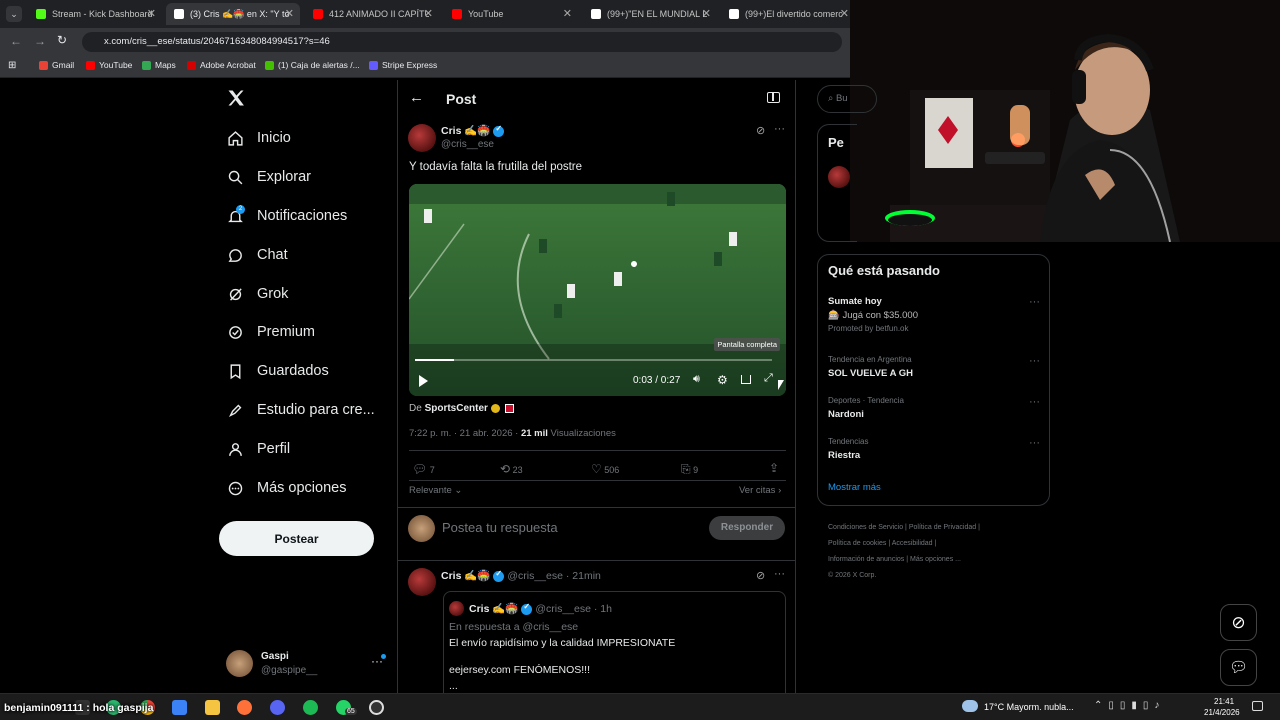  Describe the element at coordinates (233, 14) in the screenshot. I see `browser-tab: (3) Cris ✍️🏟️ en X: "Y tod ✕` at that location.